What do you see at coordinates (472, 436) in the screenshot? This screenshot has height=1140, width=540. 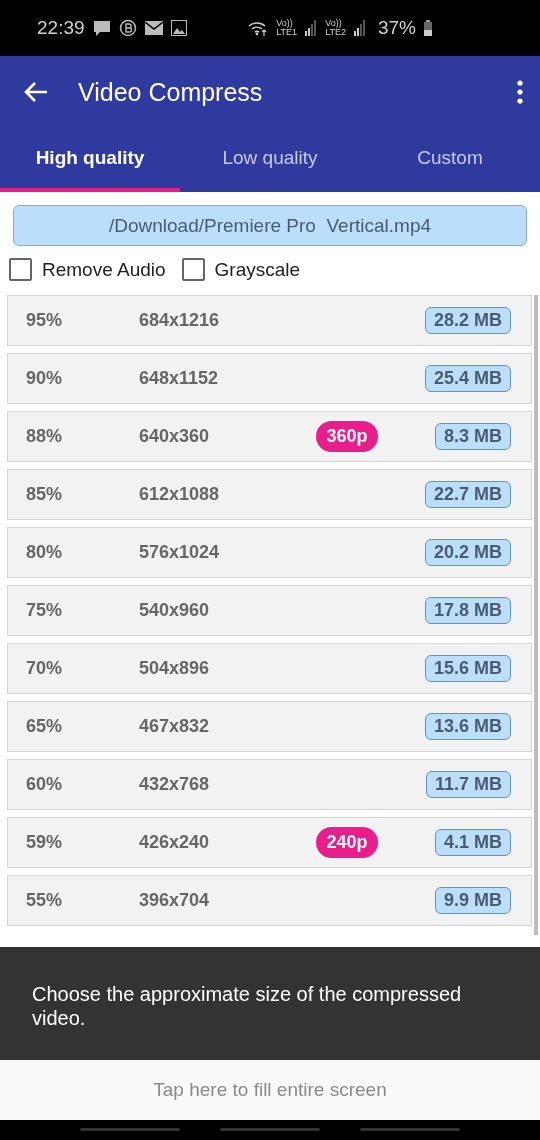 I see `size-badge: 8.3 MB` at bounding box center [472, 436].